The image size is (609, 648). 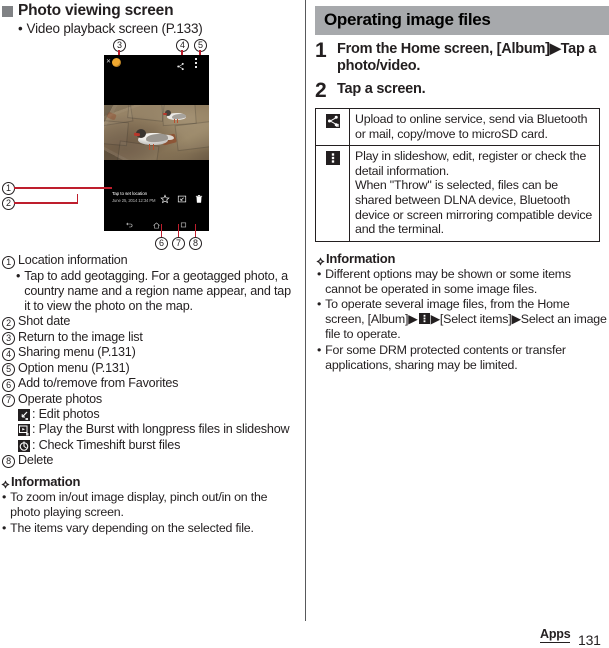 I want to click on photo-tile, so click(x=191, y=136).